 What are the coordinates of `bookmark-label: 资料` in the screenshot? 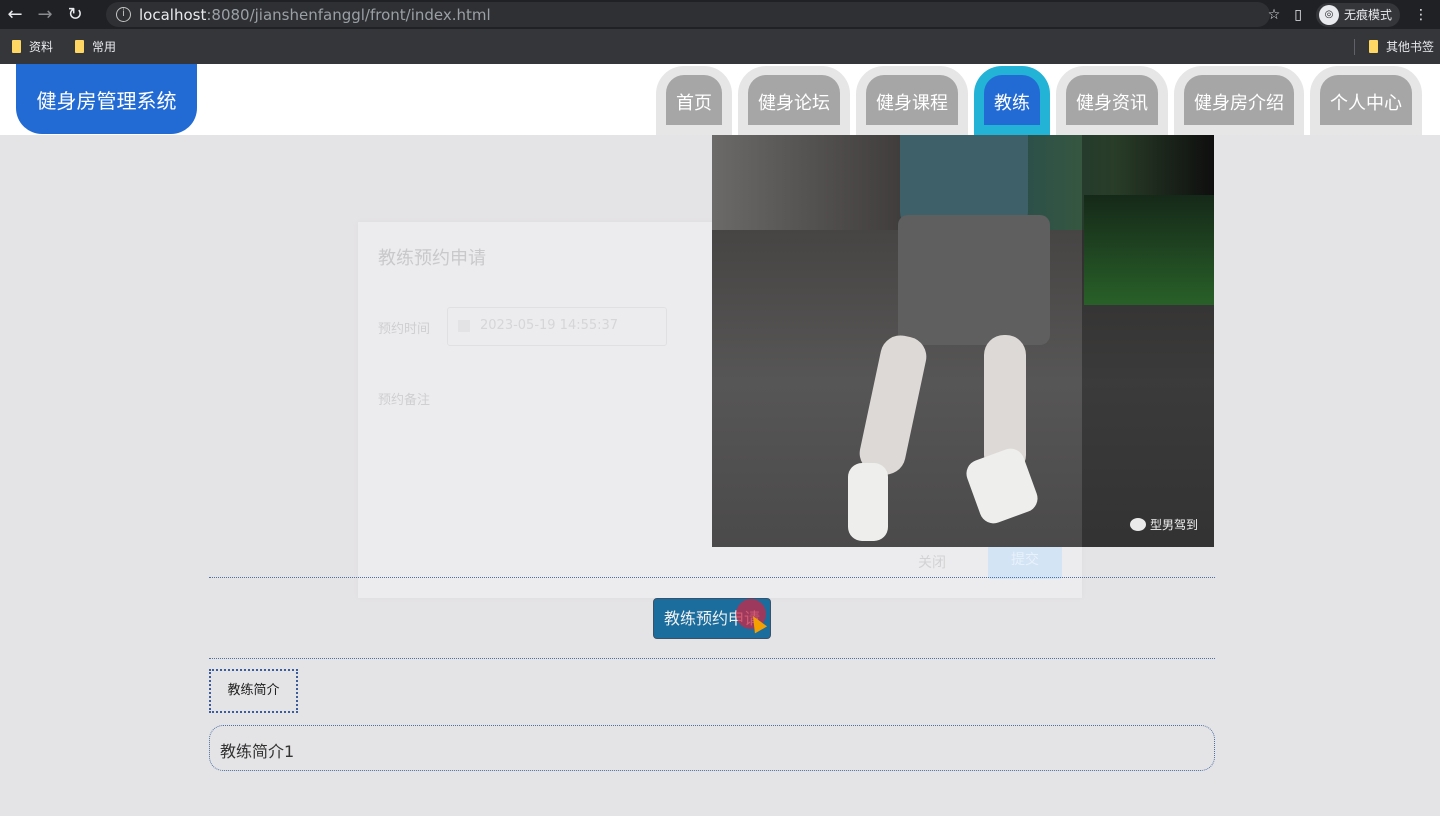 It's located at (41, 47).